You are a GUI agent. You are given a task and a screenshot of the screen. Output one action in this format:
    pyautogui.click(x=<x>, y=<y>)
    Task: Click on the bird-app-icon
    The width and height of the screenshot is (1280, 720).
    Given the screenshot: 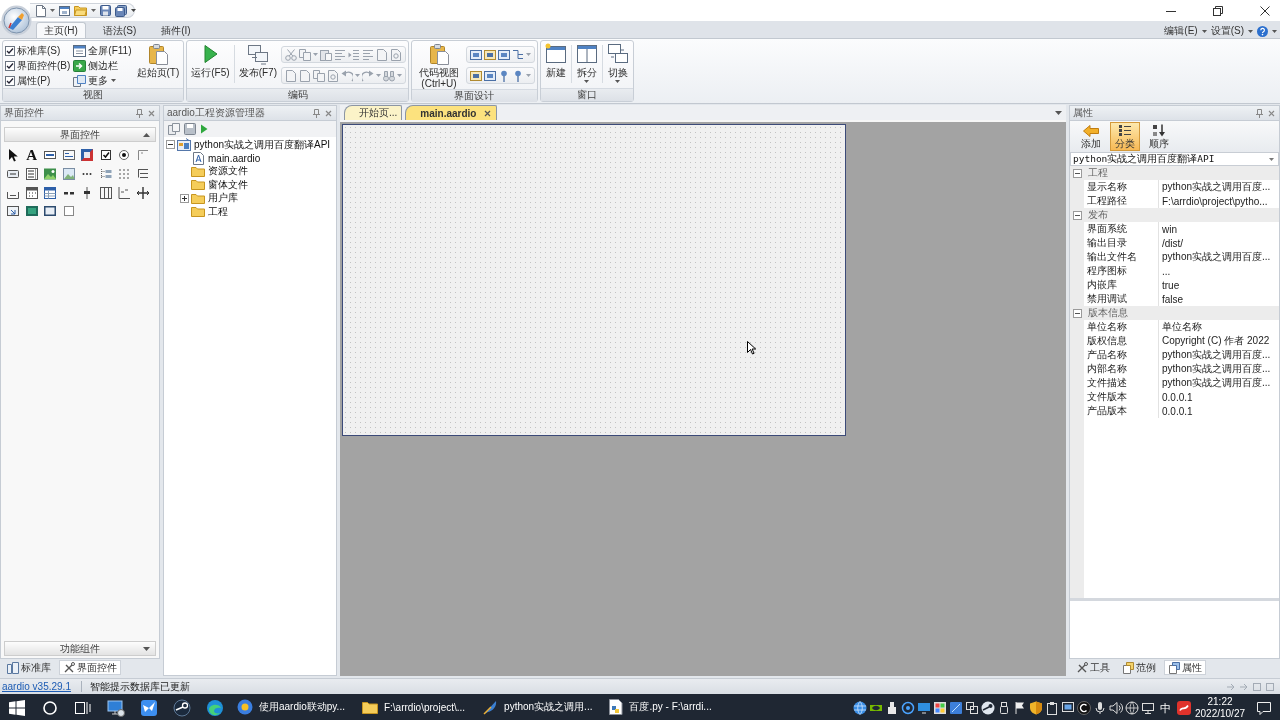 What is the action you would take?
    pyautogui.click(x=148, y=708)
    